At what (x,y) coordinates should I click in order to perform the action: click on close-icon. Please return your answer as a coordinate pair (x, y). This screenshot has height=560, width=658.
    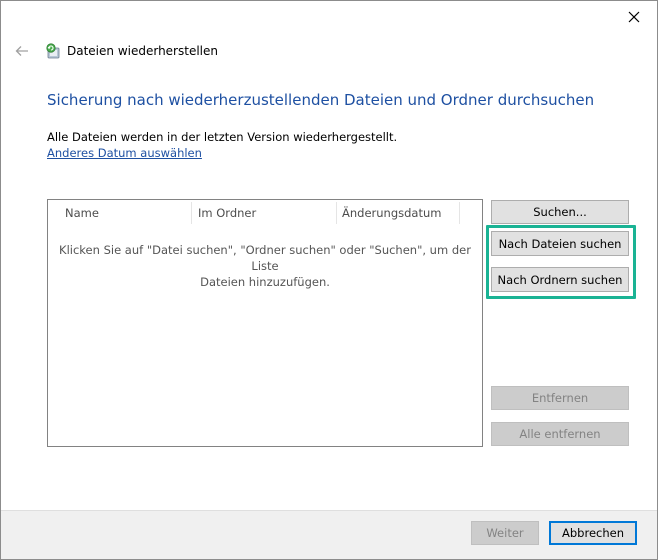
    Looking at the image, I should click on (634, 17).